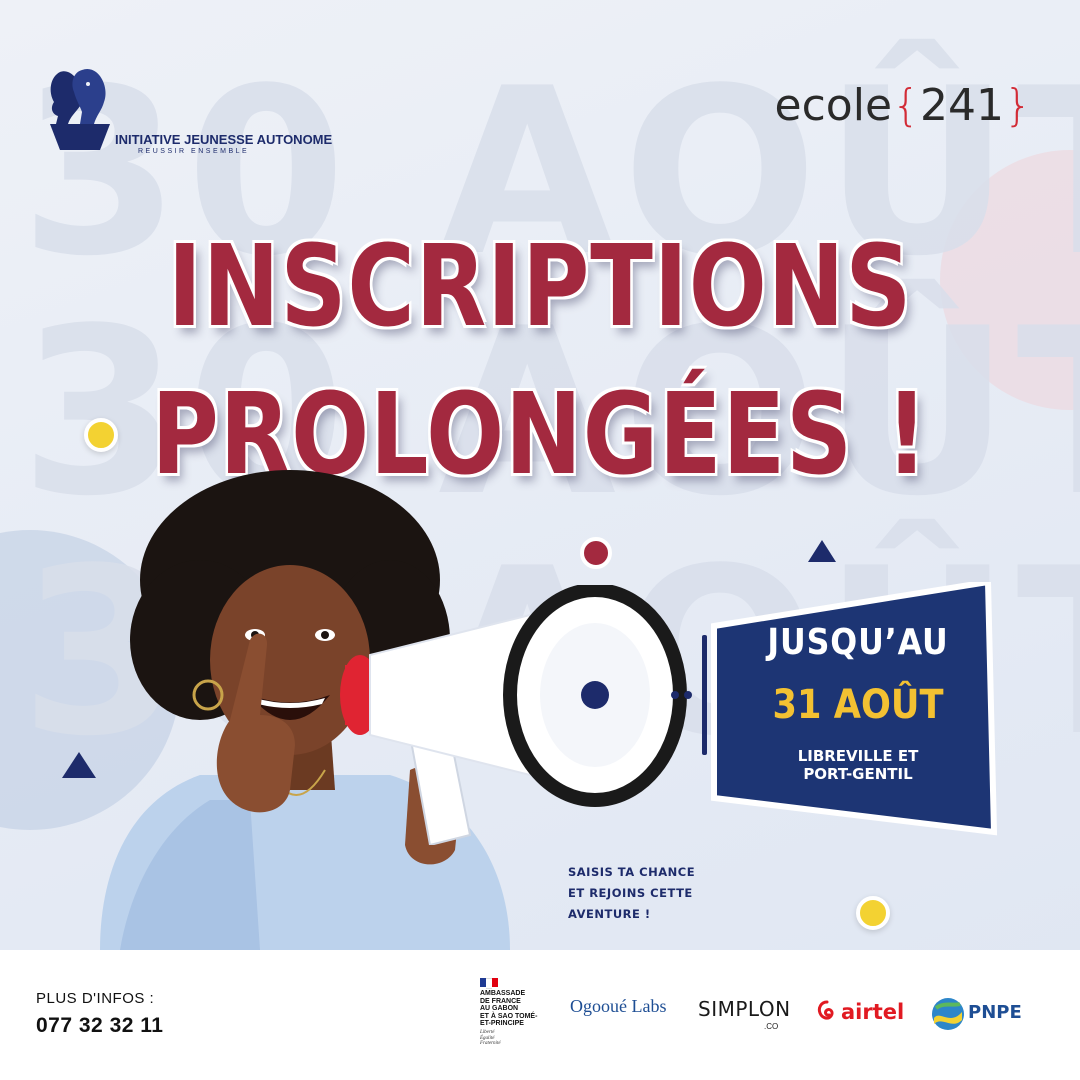 The height and width of the screenshot is (1080, 1080). Describe the element at coordinates (873, 1012) in the screenshot. I see `airtel-logo-text: airtel` at that location.